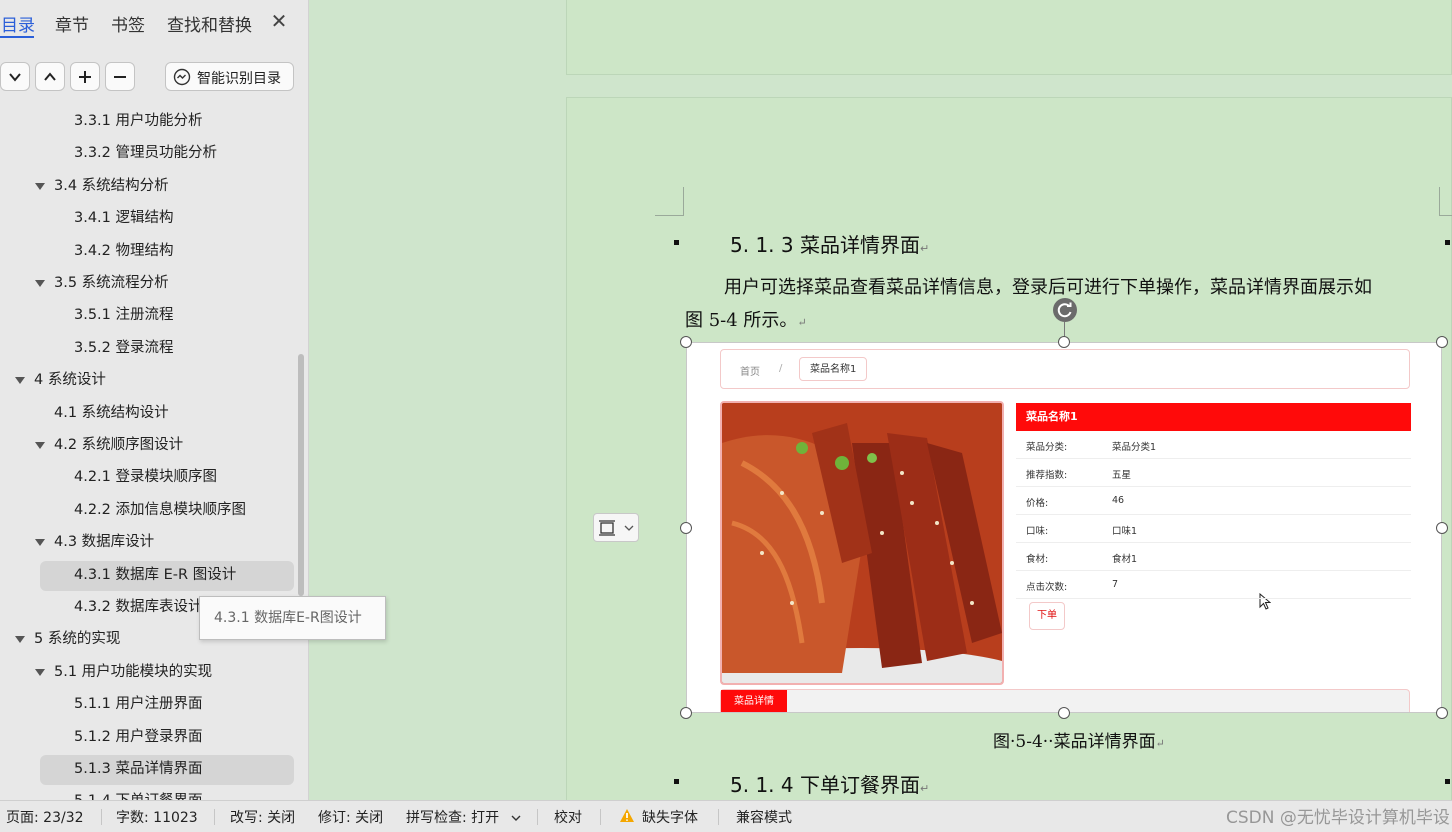 This screenshot has height=832, width=1452. Describe the element at coordinates (1213, 445) in the screenshot. I see `dish-info-row: 菜品分类: 菜品分类1` at that location.